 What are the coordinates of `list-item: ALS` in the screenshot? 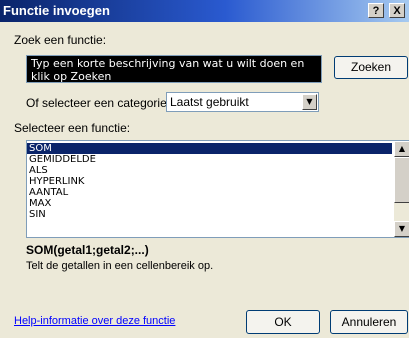 It's located at (209, 170).